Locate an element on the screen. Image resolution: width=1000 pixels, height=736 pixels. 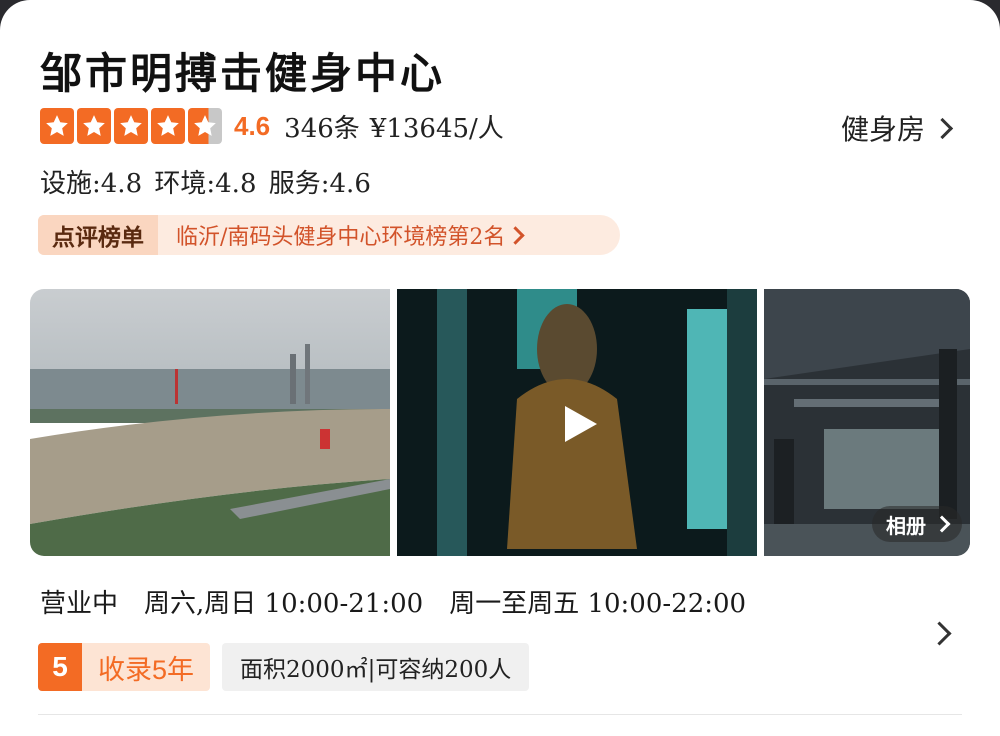
gallery-photo-gym: 相册 is located at coordinates (867, 422).